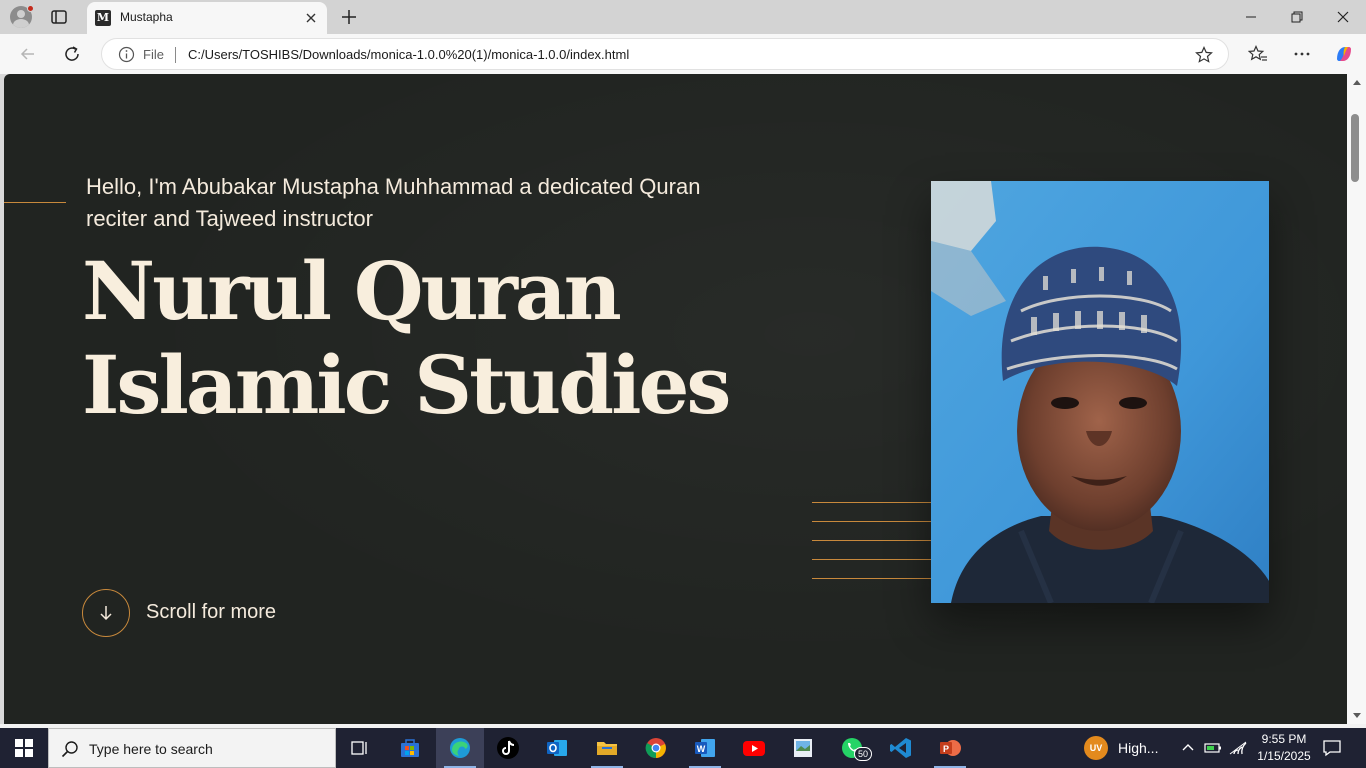 The width and height of the screenshot is (1366, 768). Describe the element at coordinates (1333, 748) in the screenshot. I see `notification-icon` at that location.